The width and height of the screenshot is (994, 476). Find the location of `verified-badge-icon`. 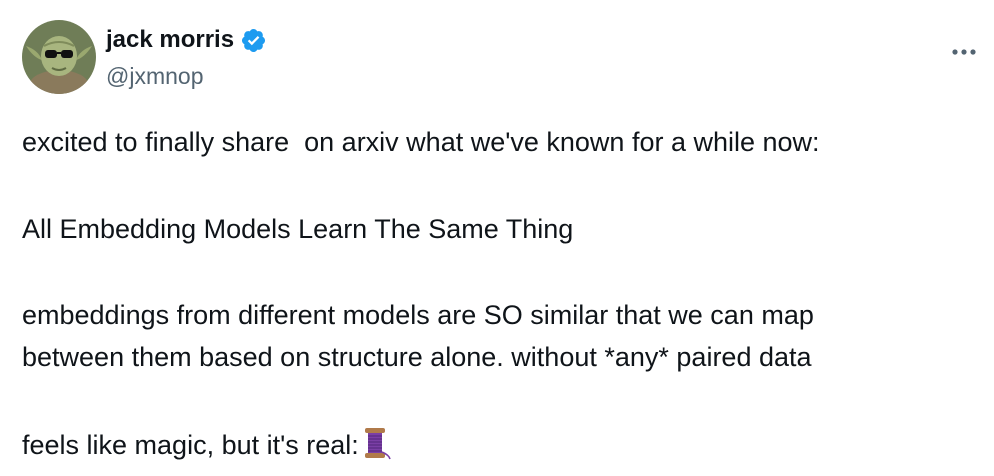

verified-badge-icon is located at coordinates (253, 40).